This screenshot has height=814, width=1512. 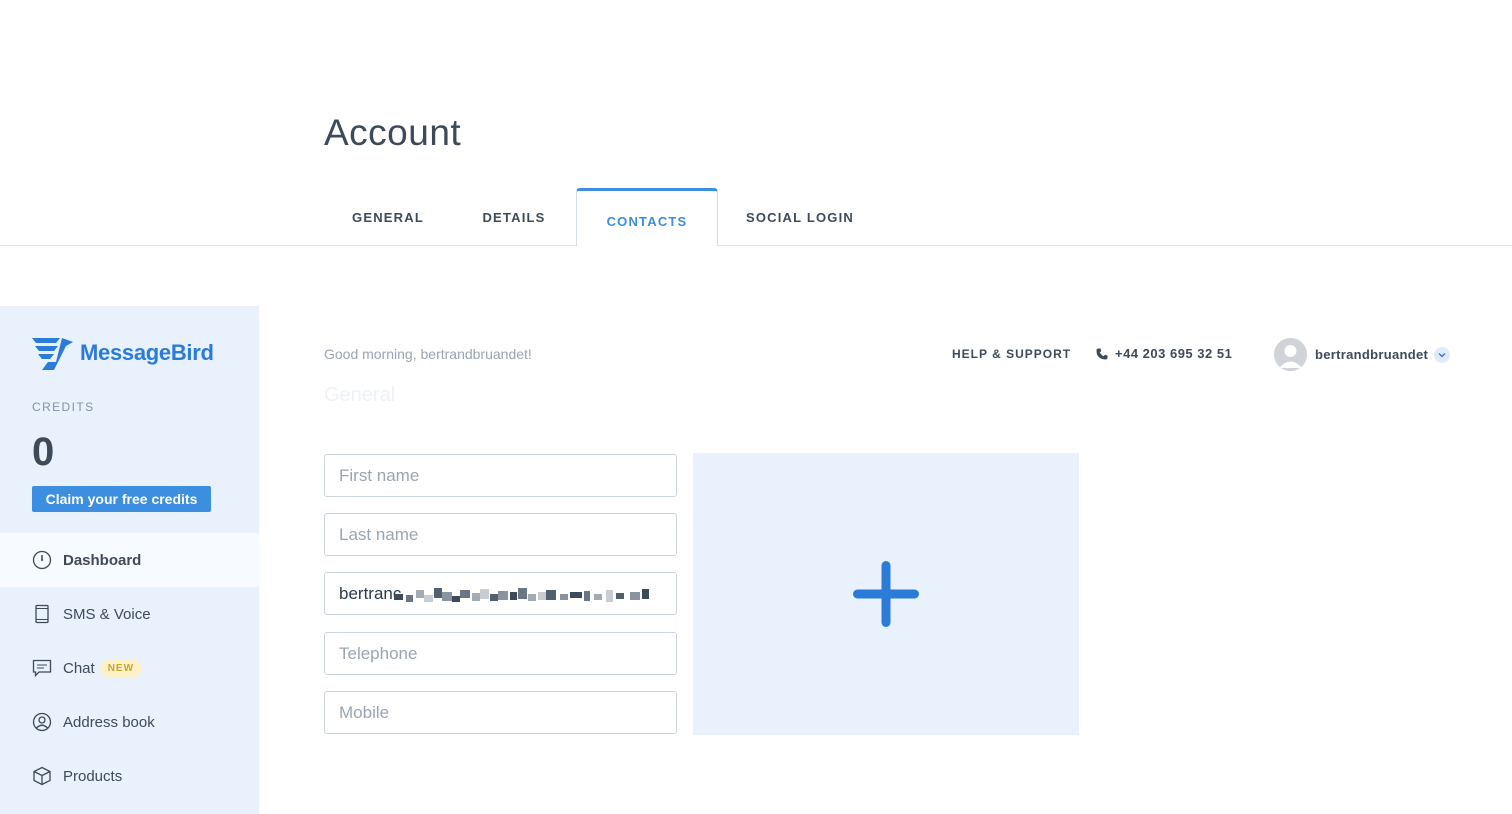 I want to click on user-circle-icon, so click(x=42, y=722).